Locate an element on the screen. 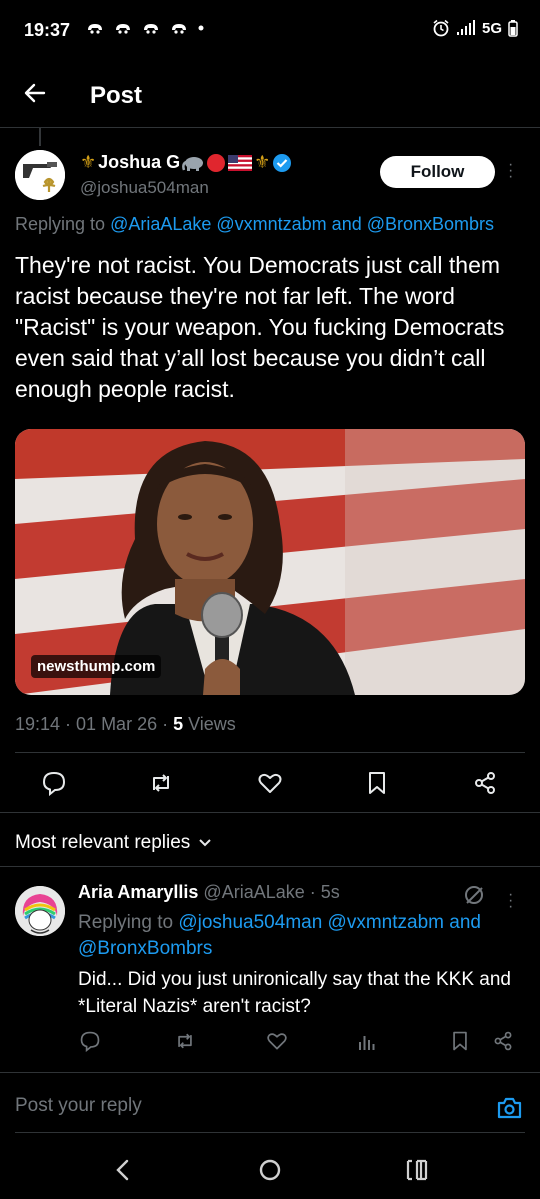 The image size is (540, 1199). reply-handle-time: @AriaALake · 5s is located at coordinates (271, 892).